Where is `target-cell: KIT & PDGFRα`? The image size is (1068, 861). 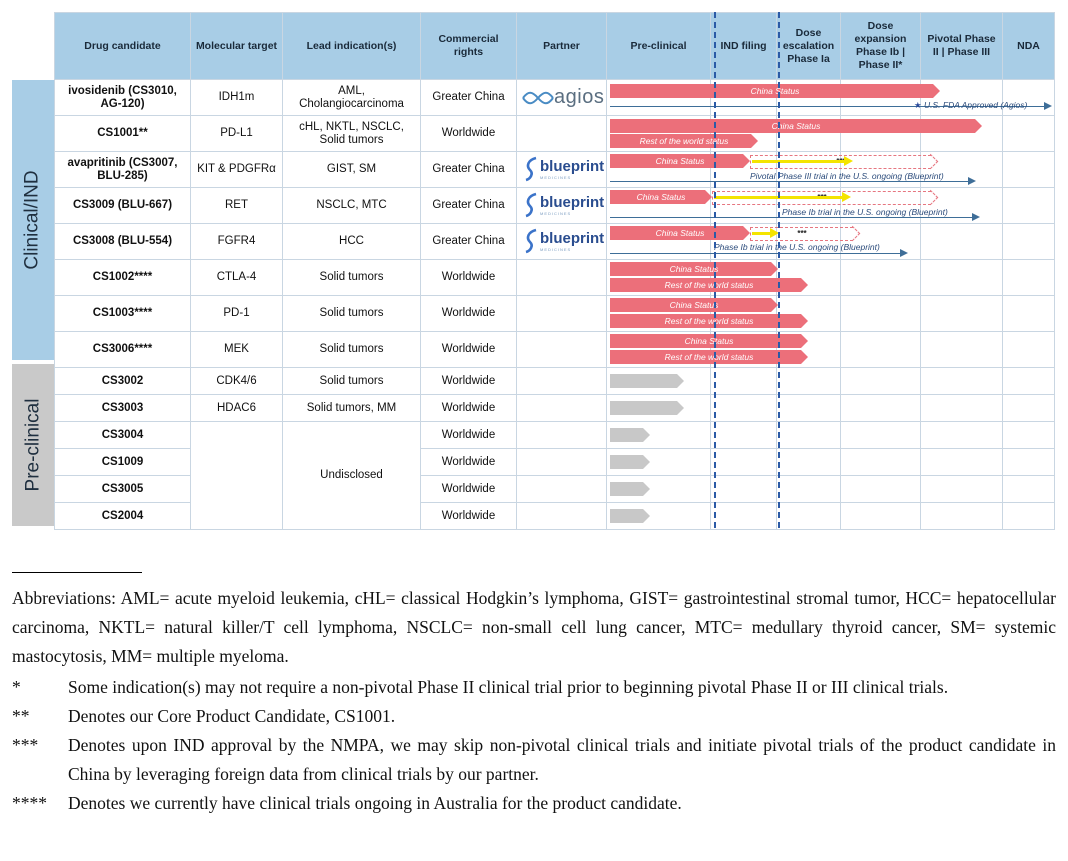 target-cell: KIT & PDGFRα is located at coordinates (236, 169).